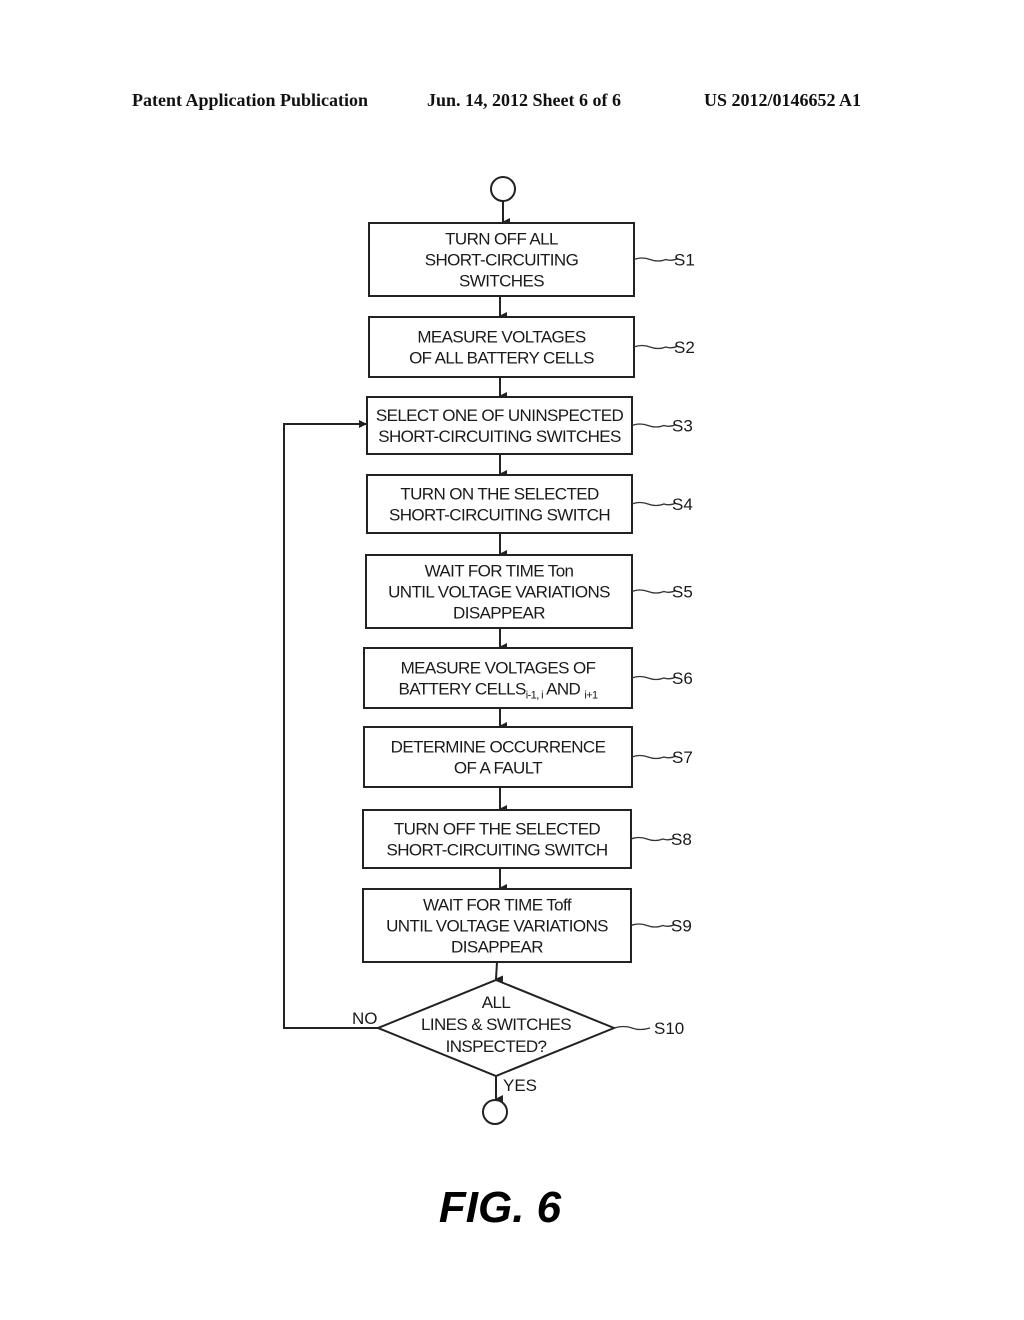 This screenshot has width=1024, height=1320. Describe the element at coordinates (503, 189) in the screenshot. I see `start-terminal` at that location.